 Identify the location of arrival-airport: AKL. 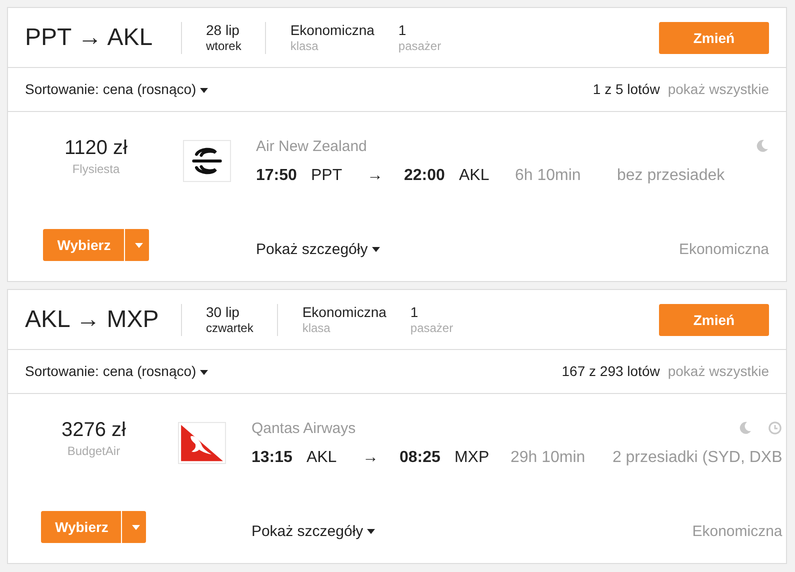
(474, 176).